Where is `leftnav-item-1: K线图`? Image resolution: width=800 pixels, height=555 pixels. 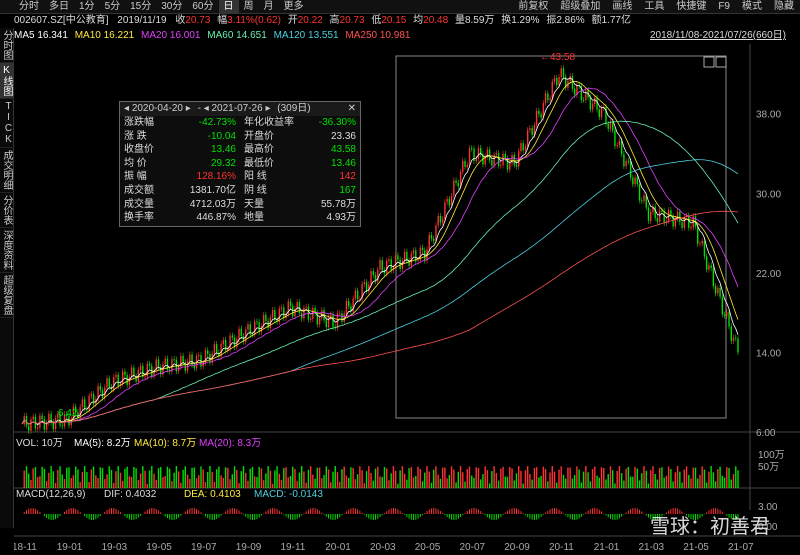 leftnav-item-1: K线图 is located at coordinates (7, 81).